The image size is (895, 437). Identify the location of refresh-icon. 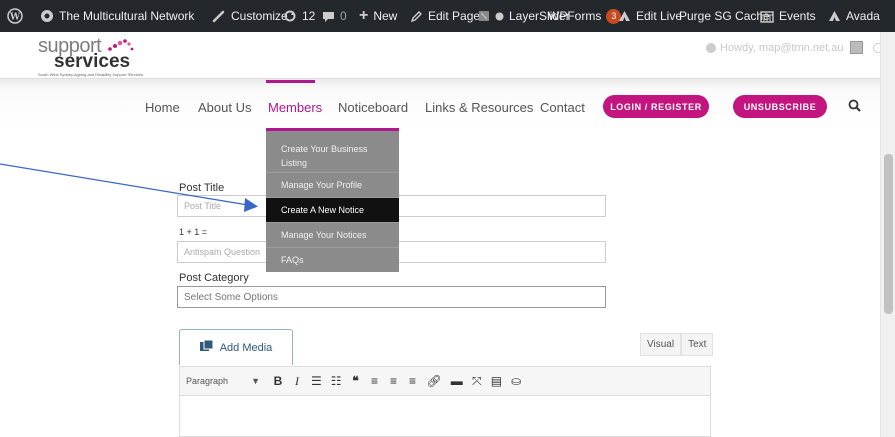
(290, 16).